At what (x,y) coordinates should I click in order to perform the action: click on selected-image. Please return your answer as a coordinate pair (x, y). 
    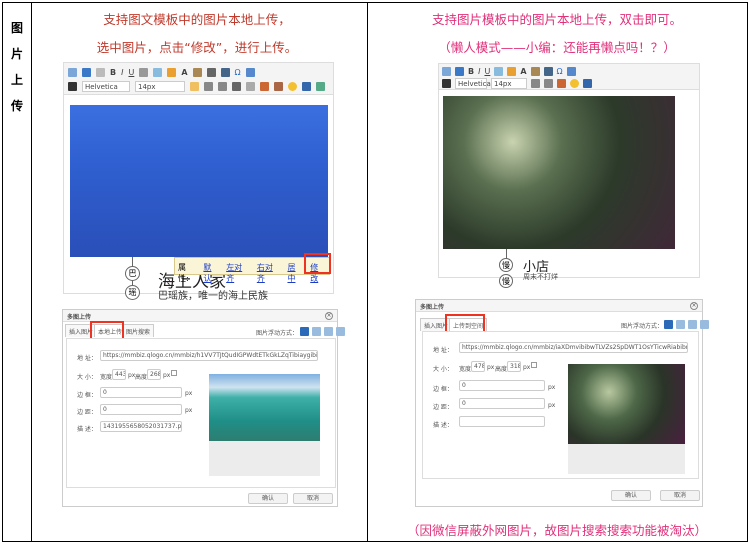
    Looking at the image, I should click on (199, 181).